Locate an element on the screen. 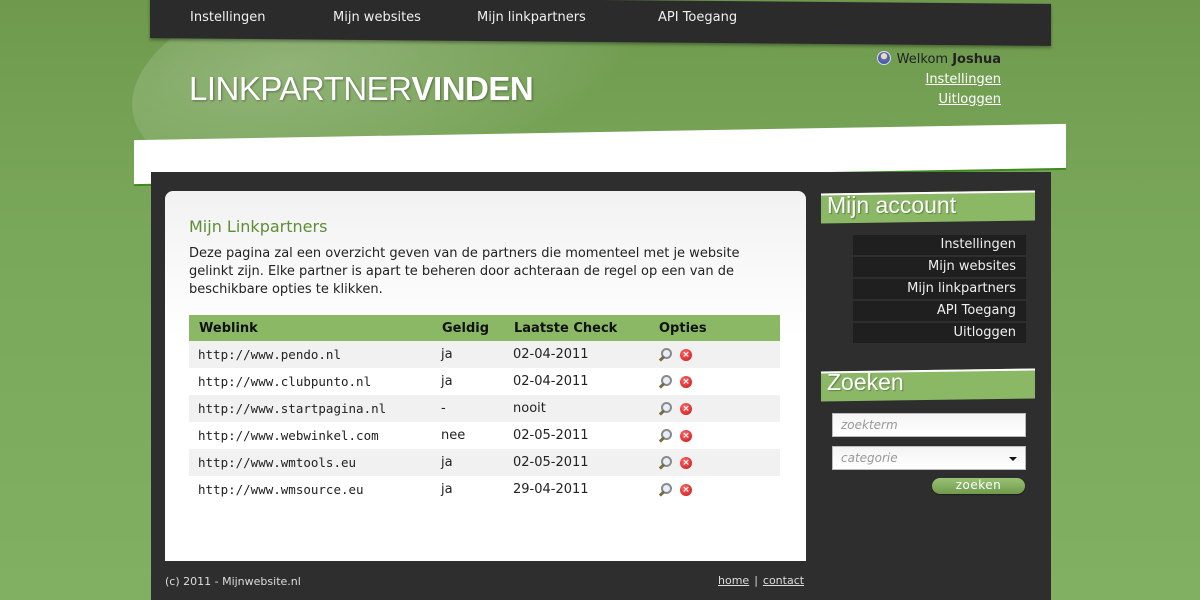 This screenshot has width=1200, height=600. search-title: Zoeken is located at coordinates (865, 382).